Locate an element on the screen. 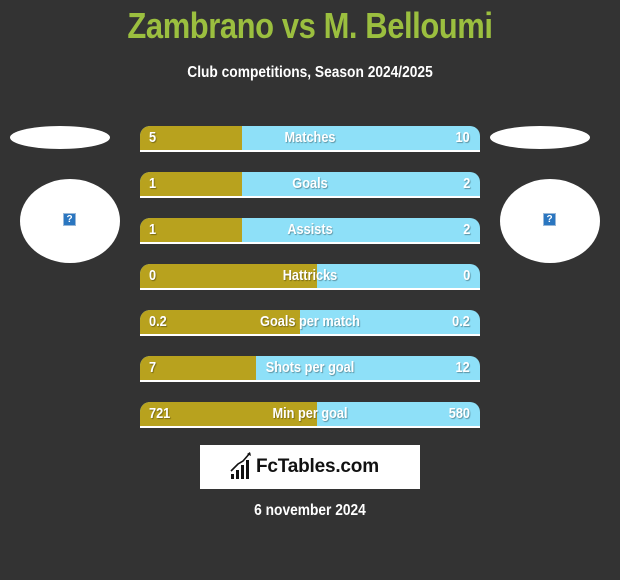 This screenshot has width=620, height=580. stat-label: Hattricks is located at coordinates (310, 275).